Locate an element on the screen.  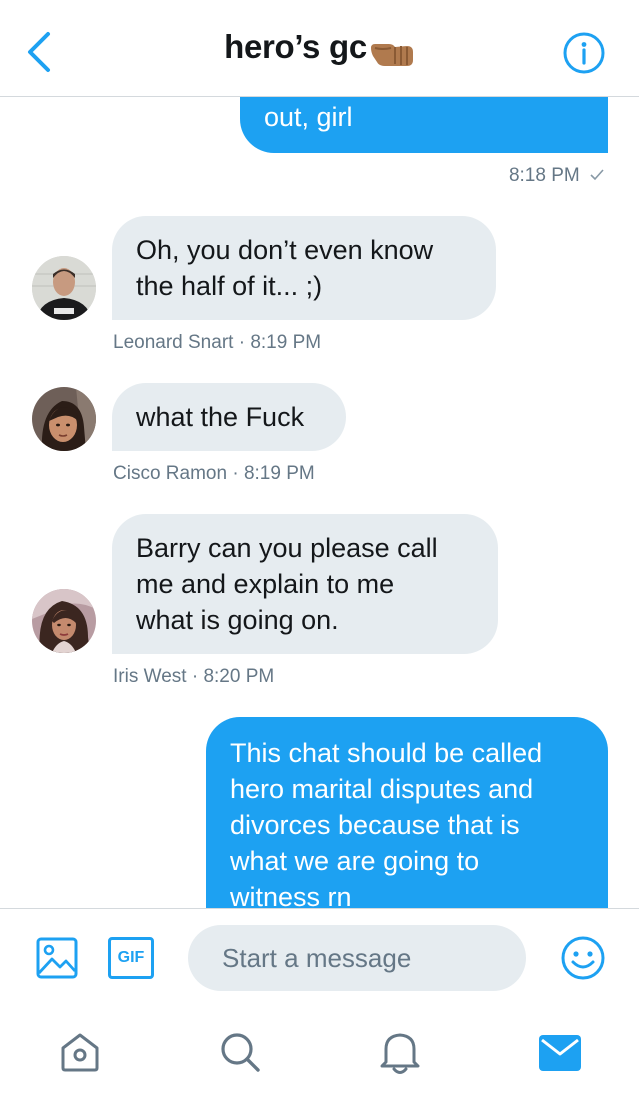
message-line: hero marital disputes and is located at coordinates (382, 789).